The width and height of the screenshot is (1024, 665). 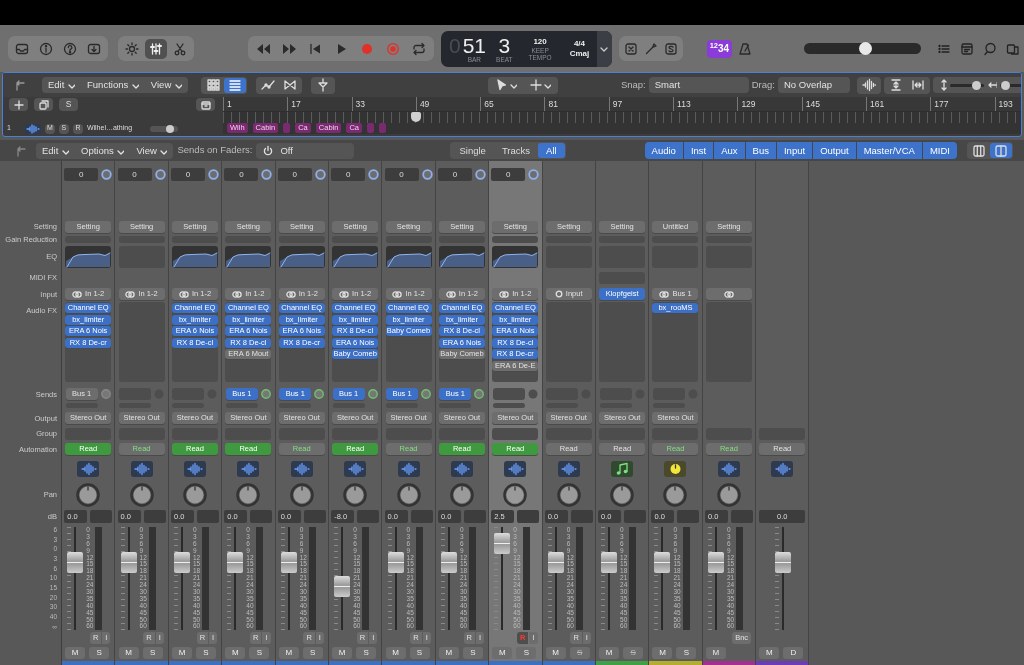 I want to click on group-slot, so click(x=515, y=433).